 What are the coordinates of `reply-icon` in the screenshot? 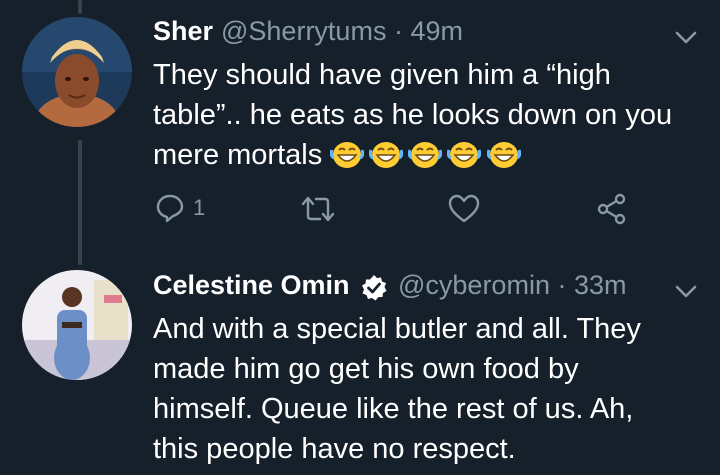 It's located at (170, 208).